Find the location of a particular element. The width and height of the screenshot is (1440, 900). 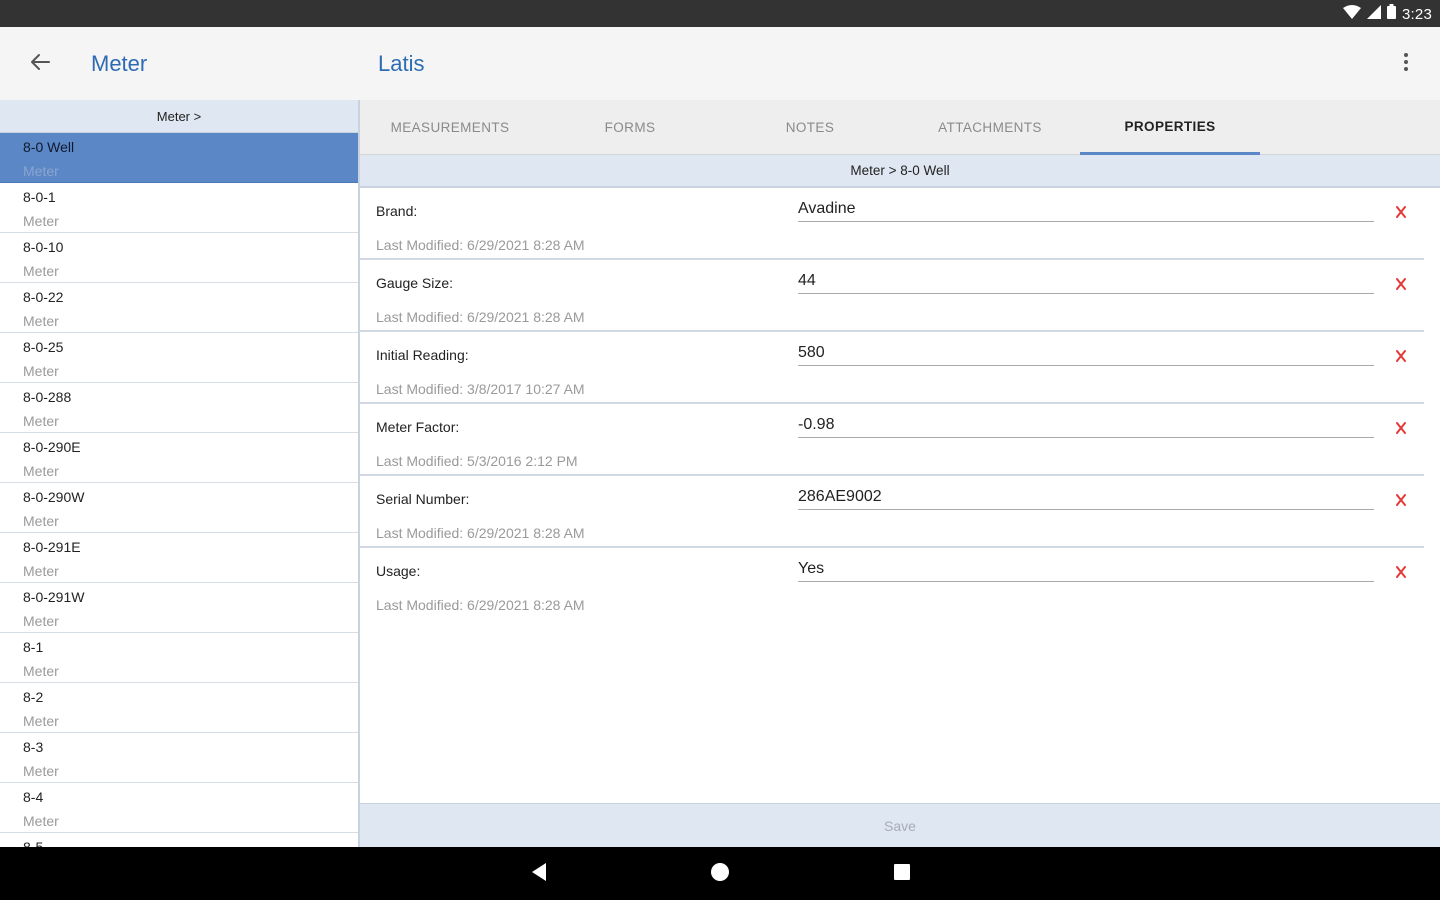

list-item: 8-2 Meter is located at coordinates (179, 708).